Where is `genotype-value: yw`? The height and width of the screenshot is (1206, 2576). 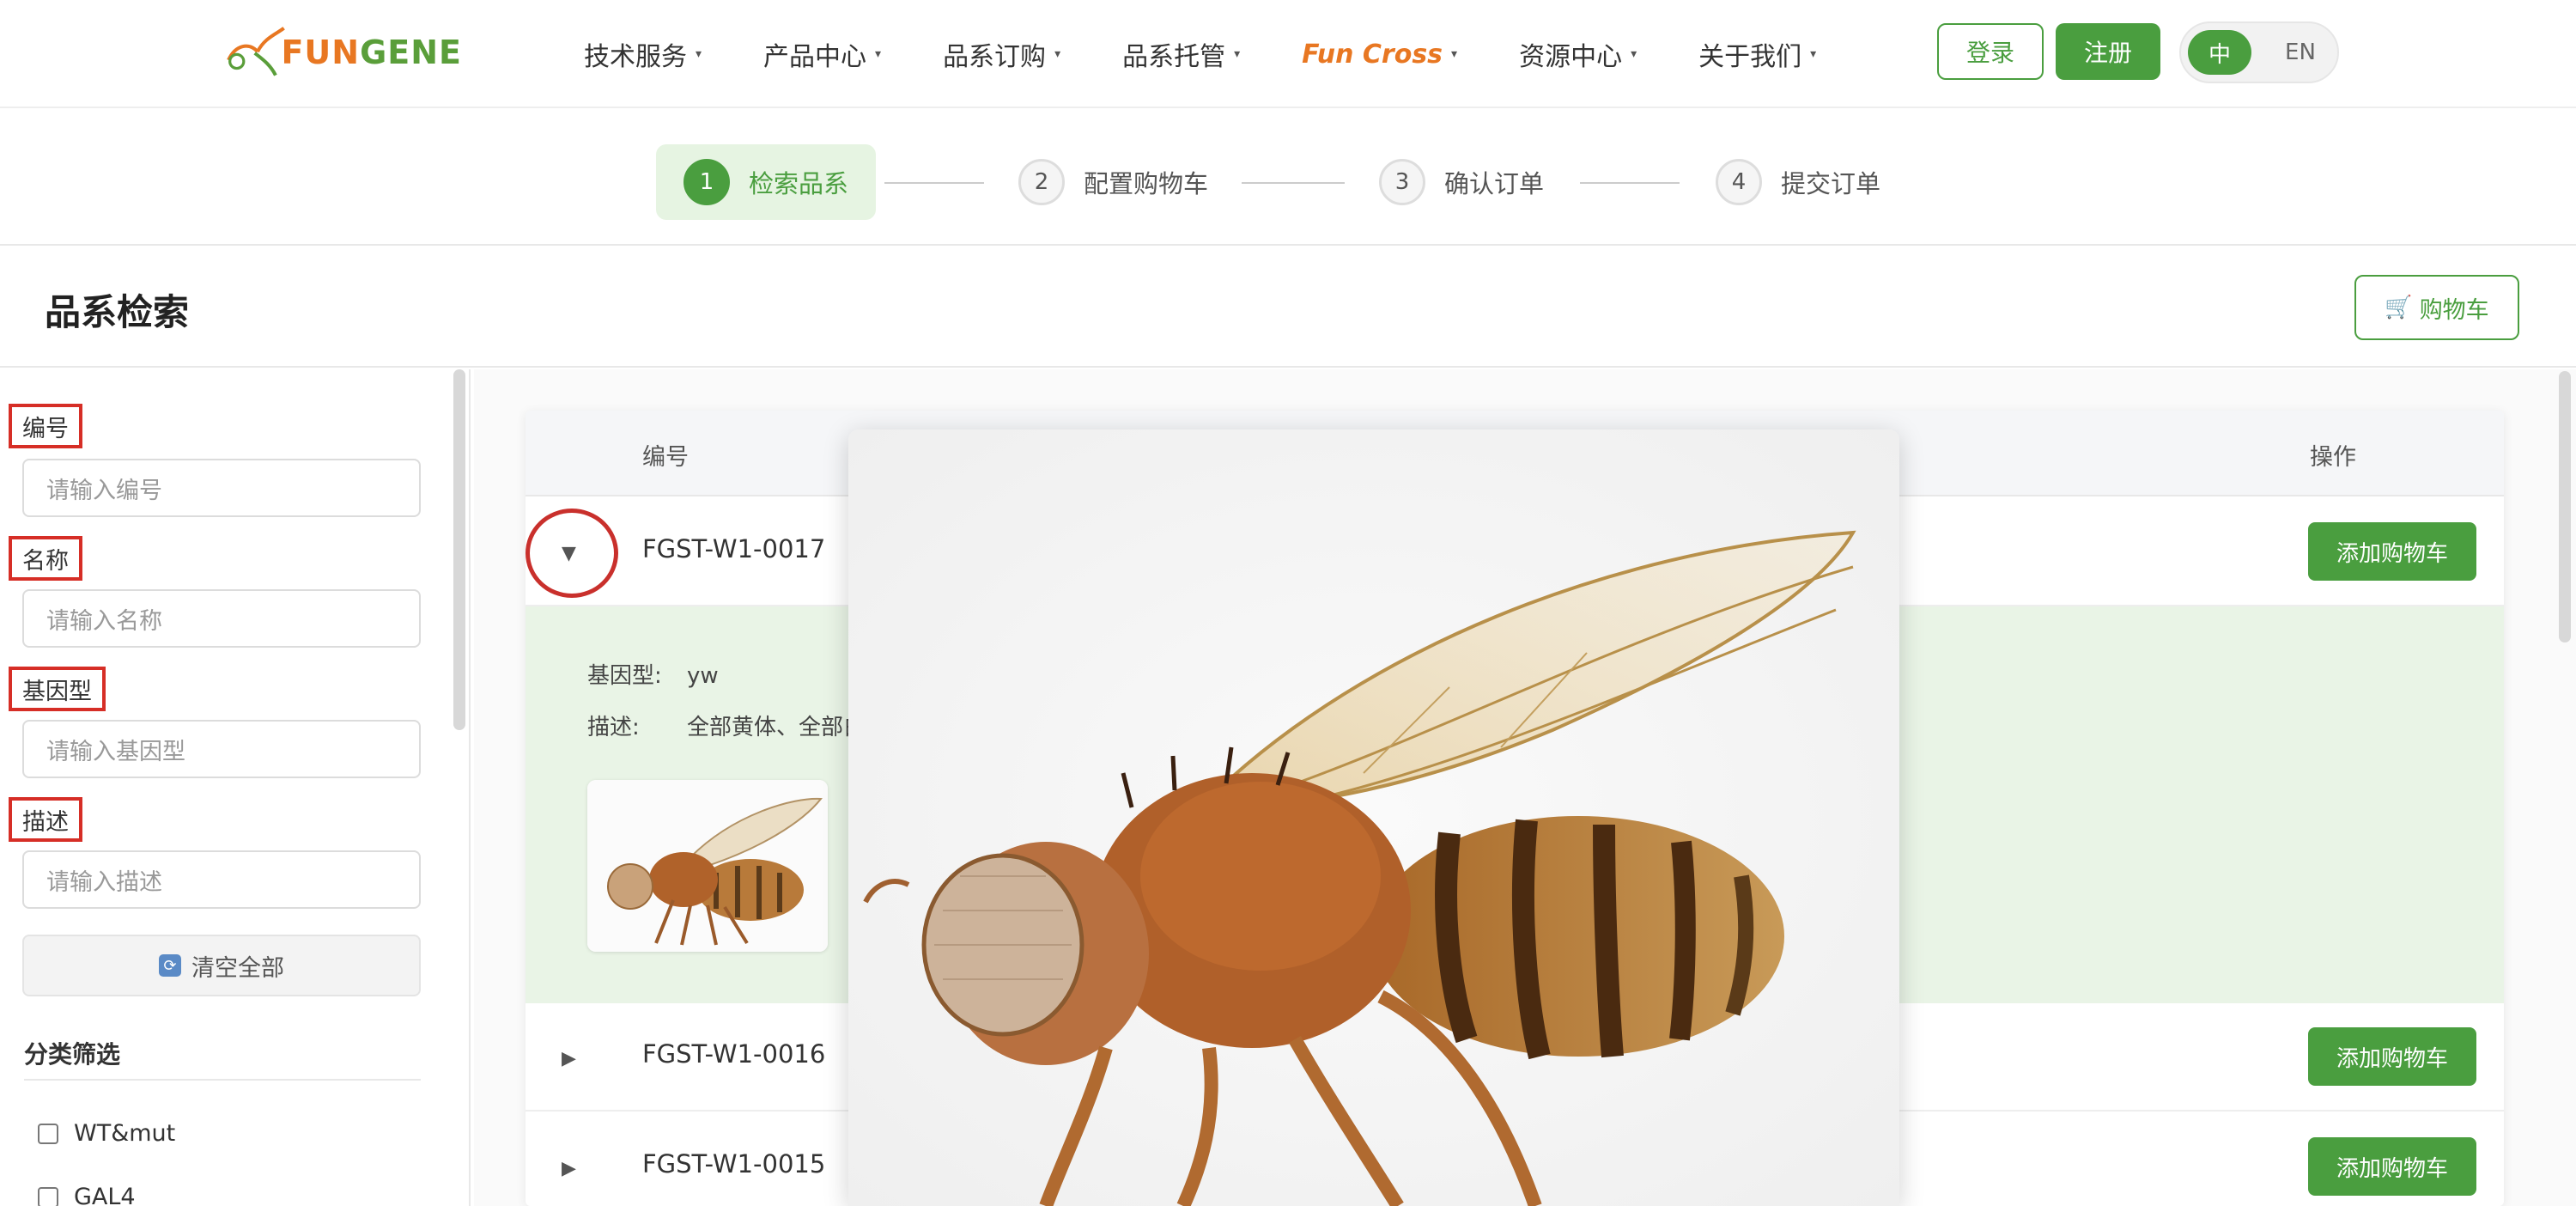
genotype-value: yw is located at coordinates (703, 676).